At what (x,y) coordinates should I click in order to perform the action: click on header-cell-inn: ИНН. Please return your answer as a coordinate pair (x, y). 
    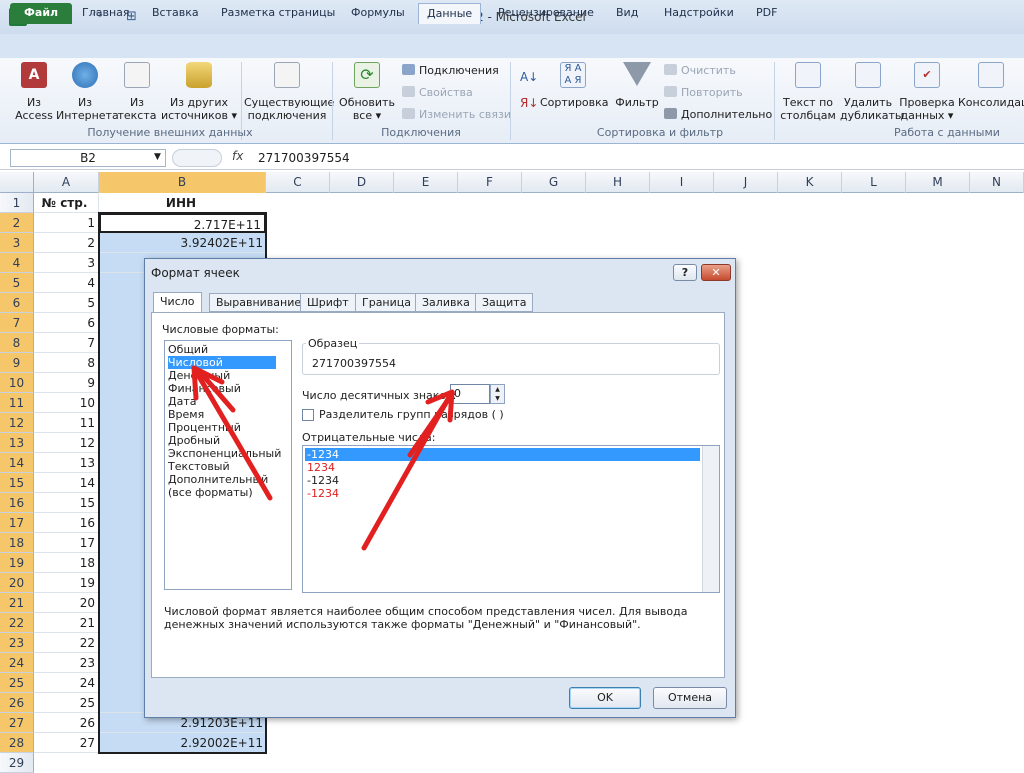
    Looking at the image, I should click on (182, 203).